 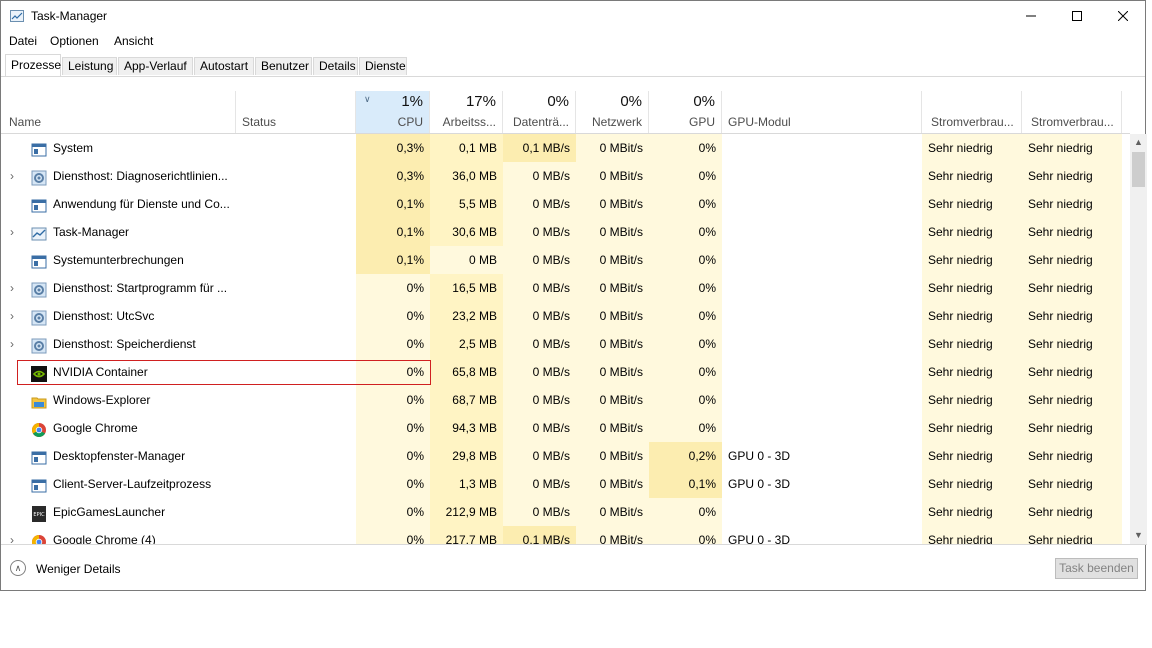 I want to click on tab-benutzer: Benutzer, so click(x=283, y=66).